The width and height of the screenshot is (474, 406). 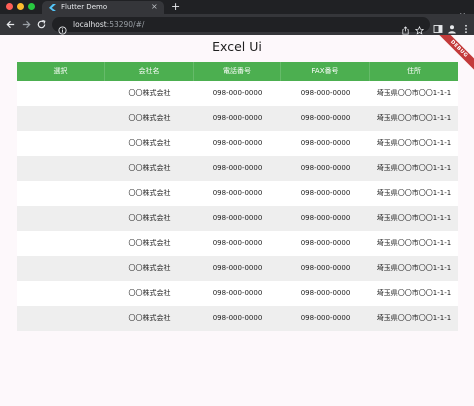 I want to click on kebab-menu-icon, so click(x=466, y=26).